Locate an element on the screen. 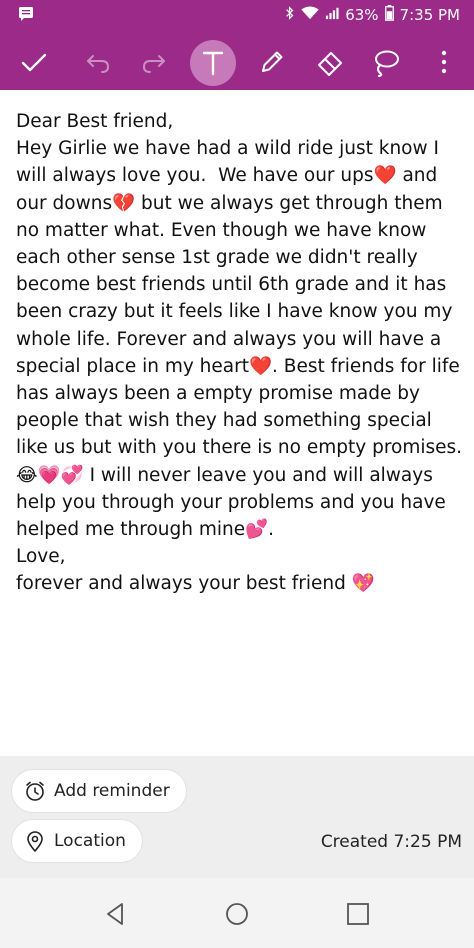  add-reminder-button: Add reminder is located at coordinates (99, 791).